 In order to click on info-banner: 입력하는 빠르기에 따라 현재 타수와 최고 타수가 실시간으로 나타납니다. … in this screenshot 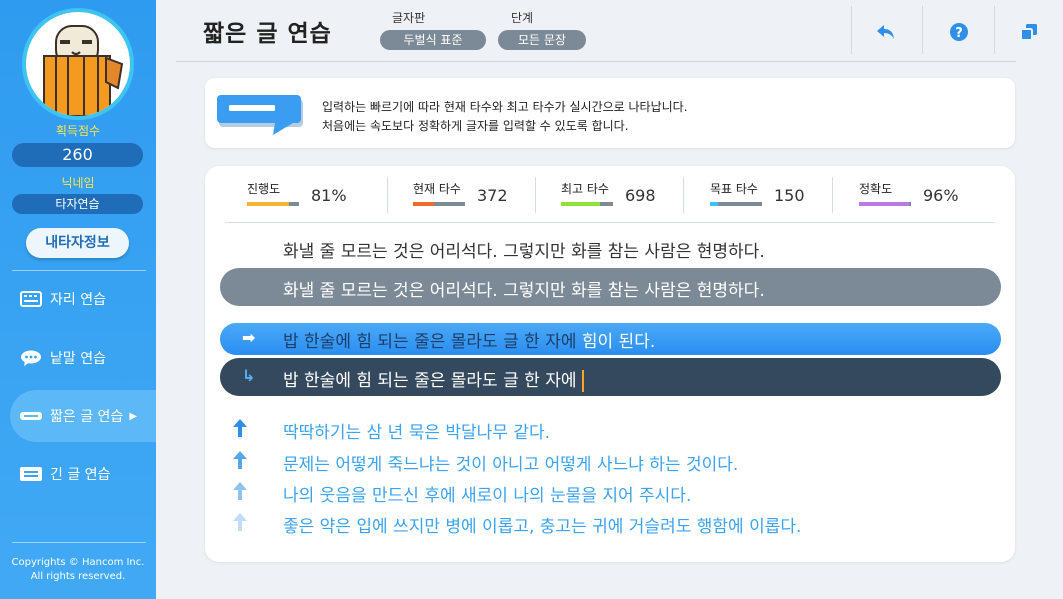, I will do `click(610, 113)`.